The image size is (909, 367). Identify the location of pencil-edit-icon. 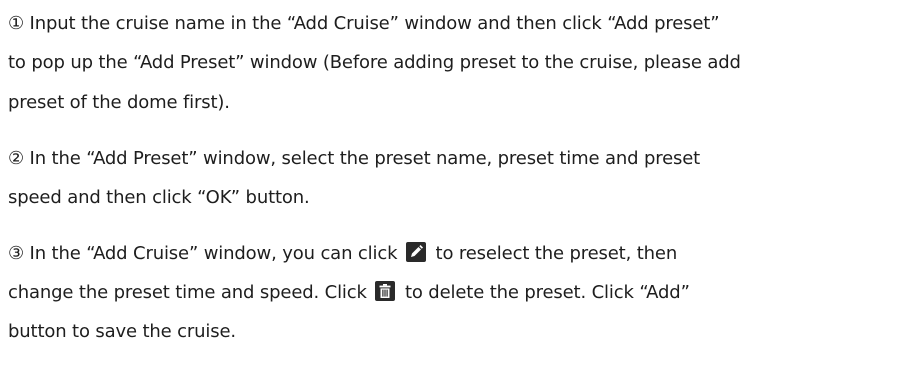
(415, 252).